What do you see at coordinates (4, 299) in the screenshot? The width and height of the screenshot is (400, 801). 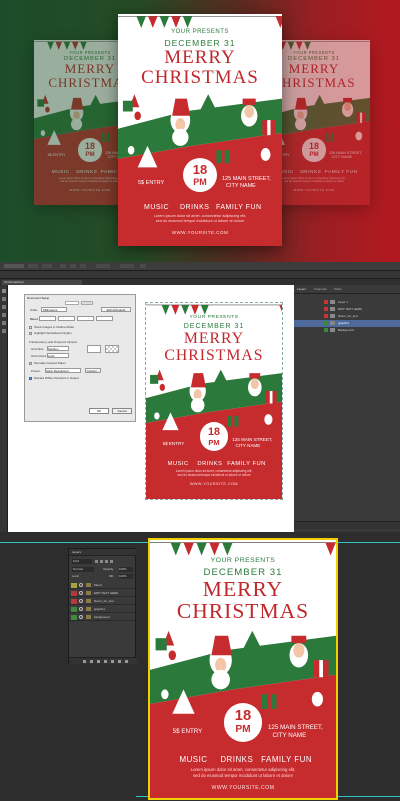 I see `marquee-tool-icon` at bounding box center [4, 299].